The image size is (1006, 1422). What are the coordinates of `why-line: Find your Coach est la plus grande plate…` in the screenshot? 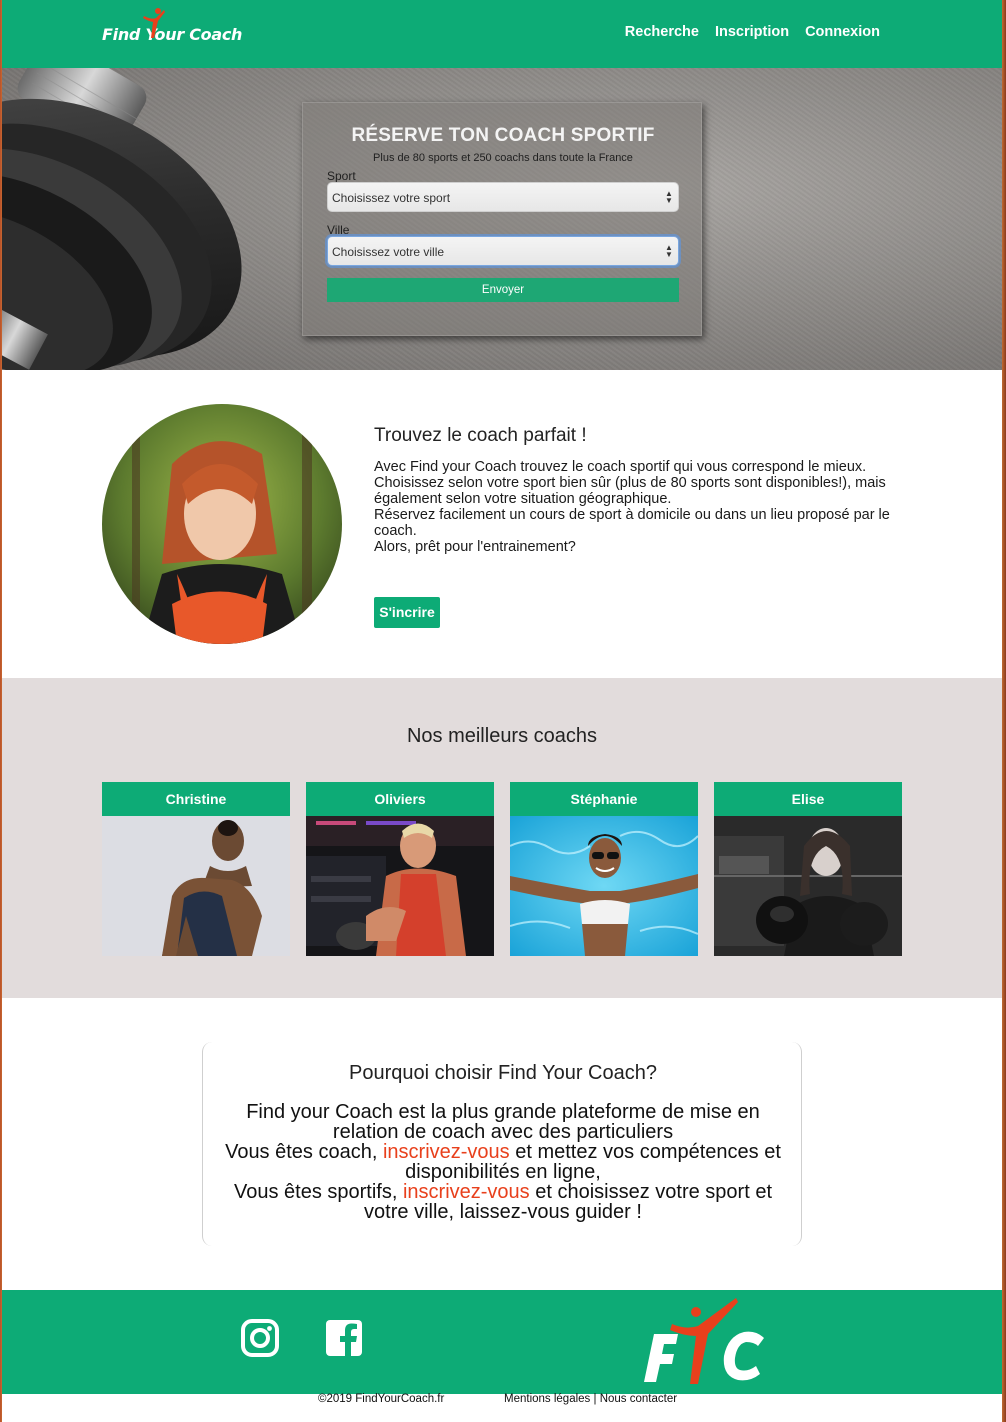 It's located at (503, 1122).